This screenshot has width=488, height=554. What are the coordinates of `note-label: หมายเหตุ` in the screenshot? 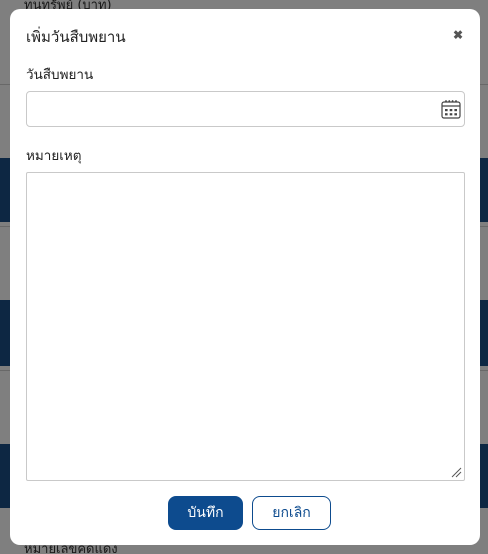 It's located at (54, 156).